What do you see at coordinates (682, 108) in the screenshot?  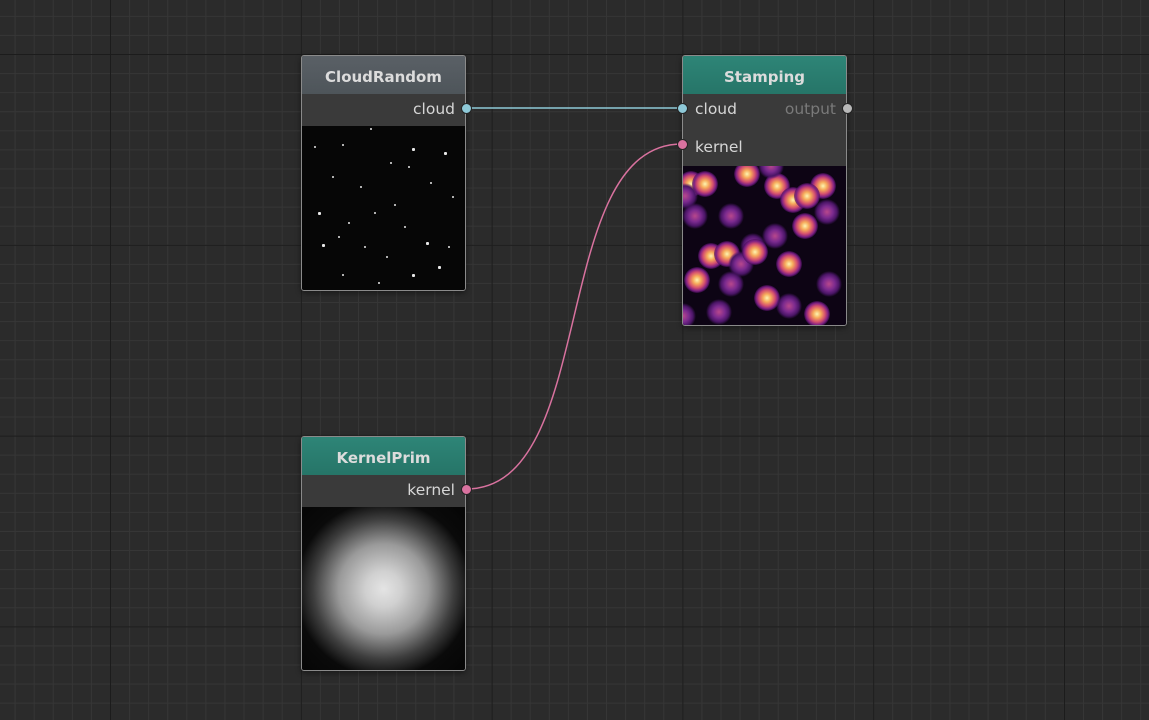 I see `stamping-cloud-input-port` at bounding box center [682, 108].